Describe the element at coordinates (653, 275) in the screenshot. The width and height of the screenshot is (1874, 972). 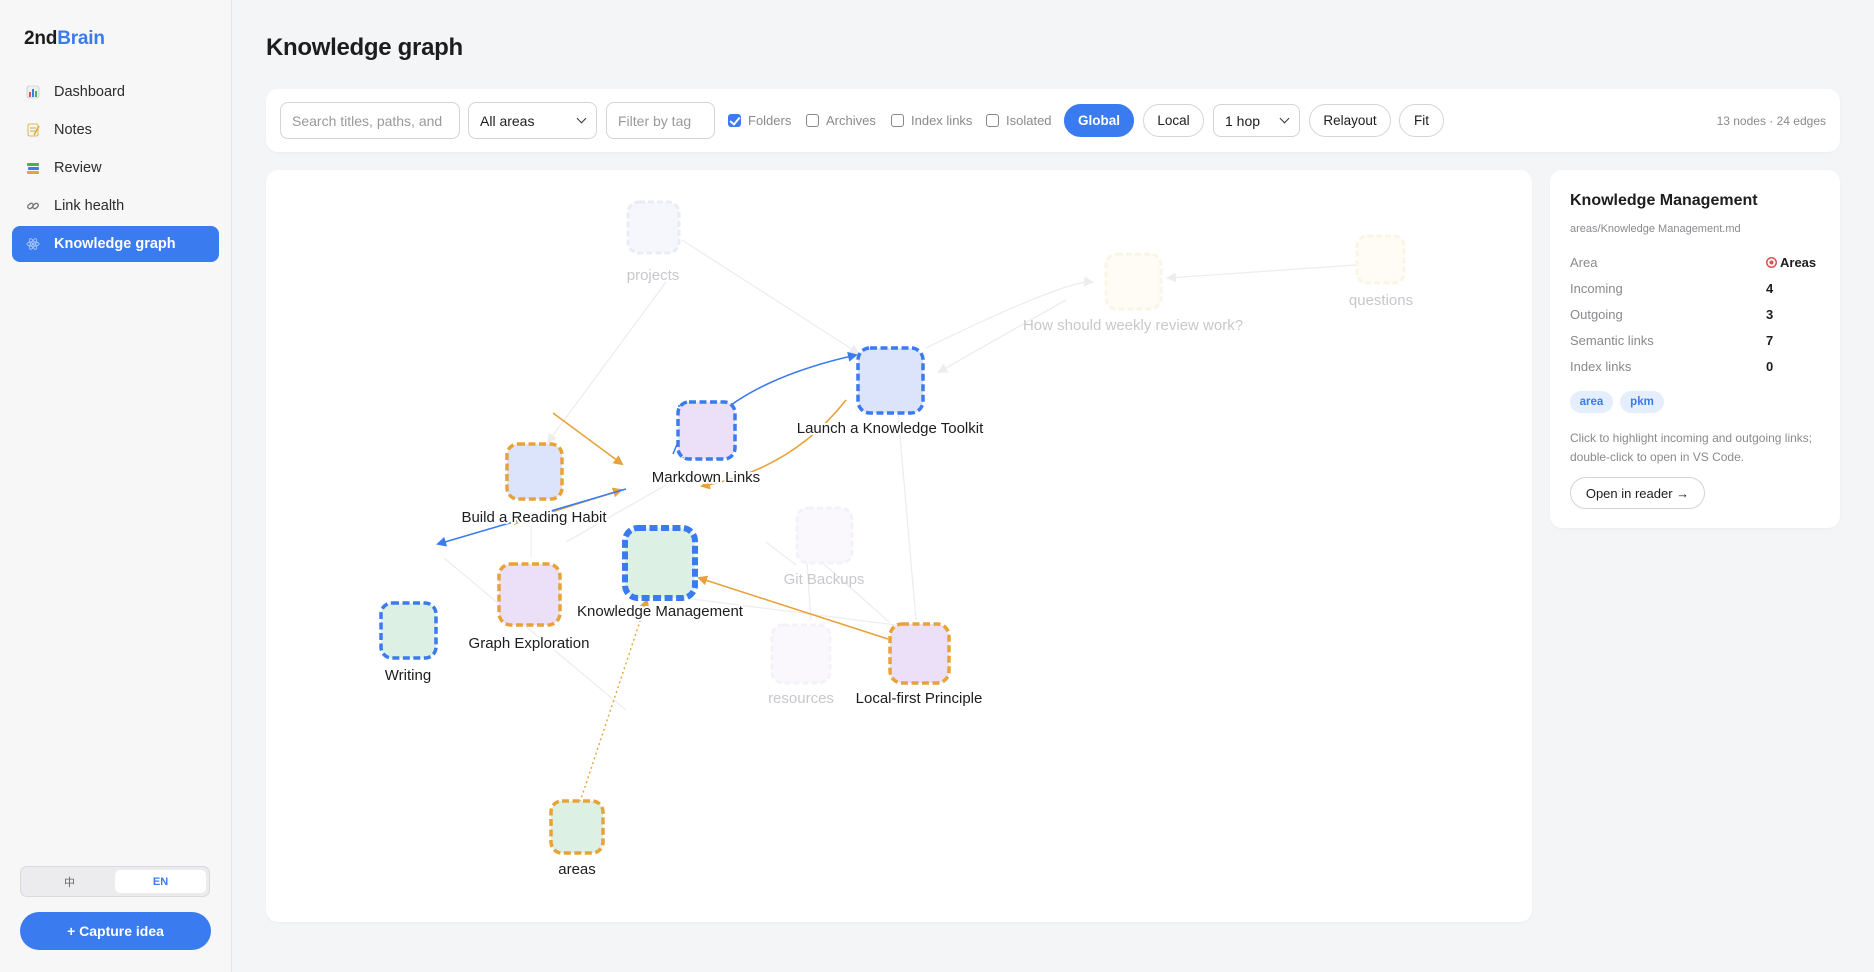
I see `node-label: projects` at that location.